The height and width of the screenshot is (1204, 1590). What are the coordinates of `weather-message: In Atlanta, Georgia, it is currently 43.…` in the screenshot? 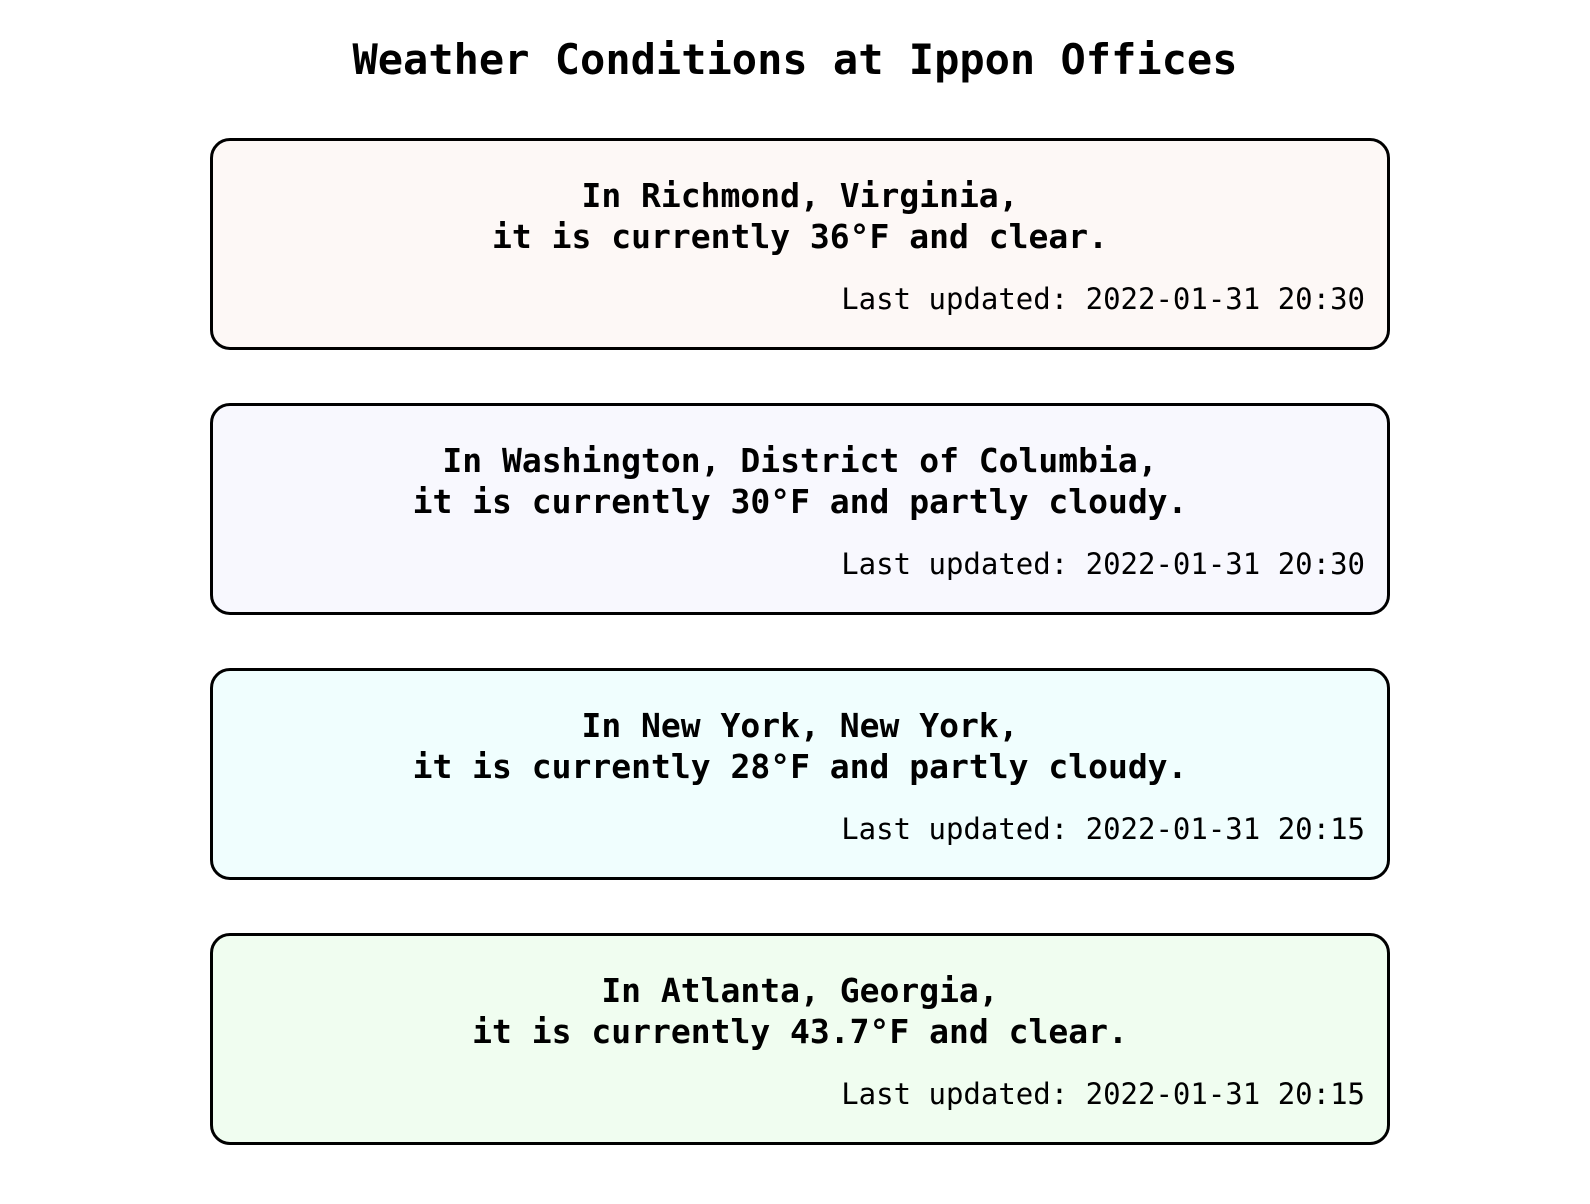 It's located at (800, 1011).